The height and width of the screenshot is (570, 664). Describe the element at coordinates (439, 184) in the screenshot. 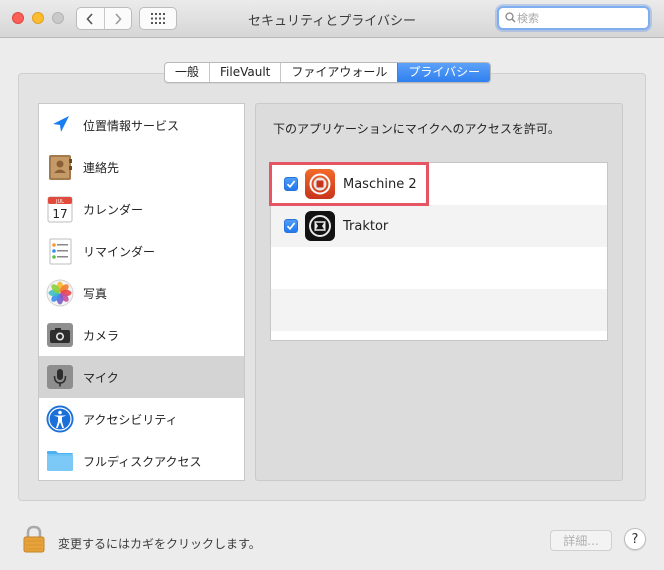

I see `app-row-maschine: Maschine 2` at that location.